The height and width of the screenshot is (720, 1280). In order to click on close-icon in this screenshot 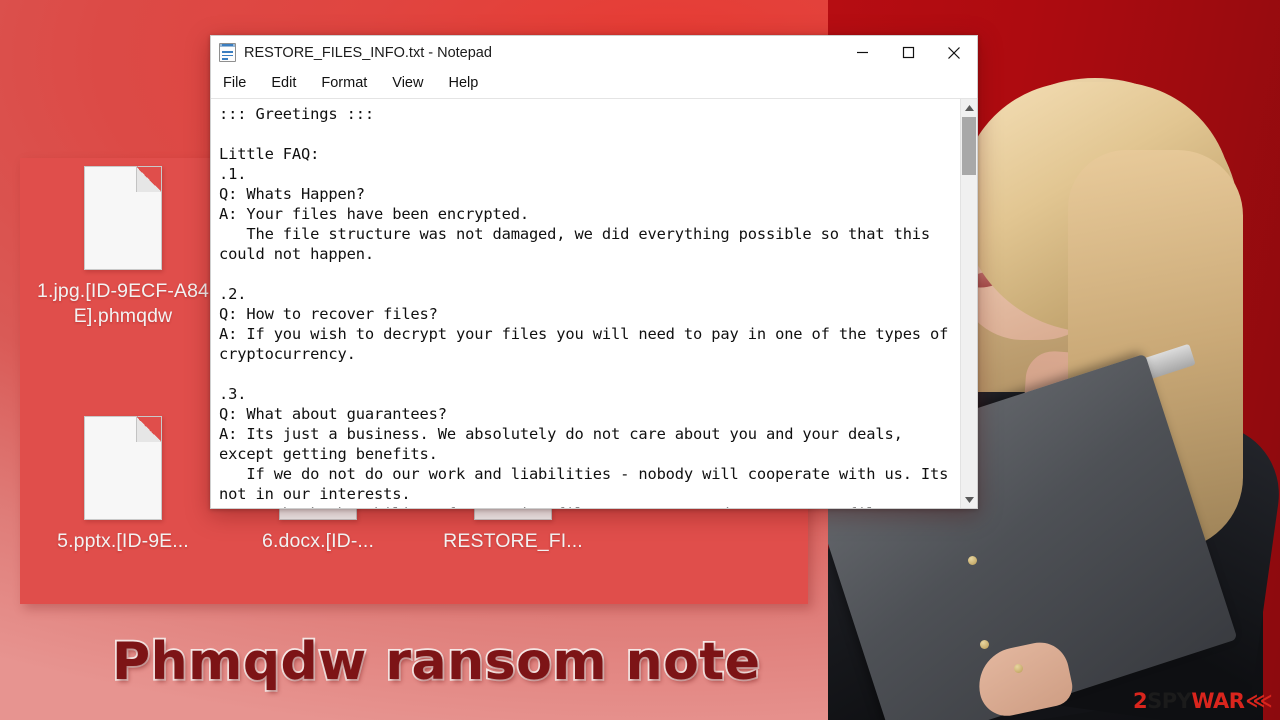, I will do `click(954, 52)`.